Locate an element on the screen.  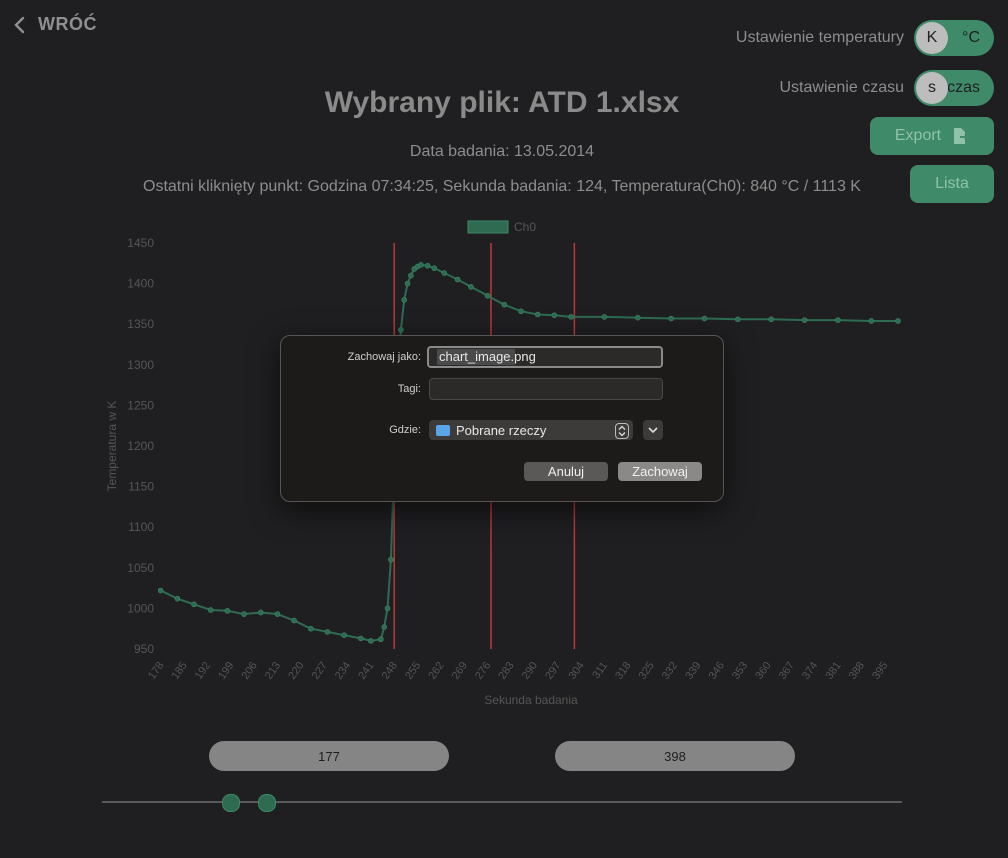
cancel-button: Anuluj is located at coordinates (566, 471).